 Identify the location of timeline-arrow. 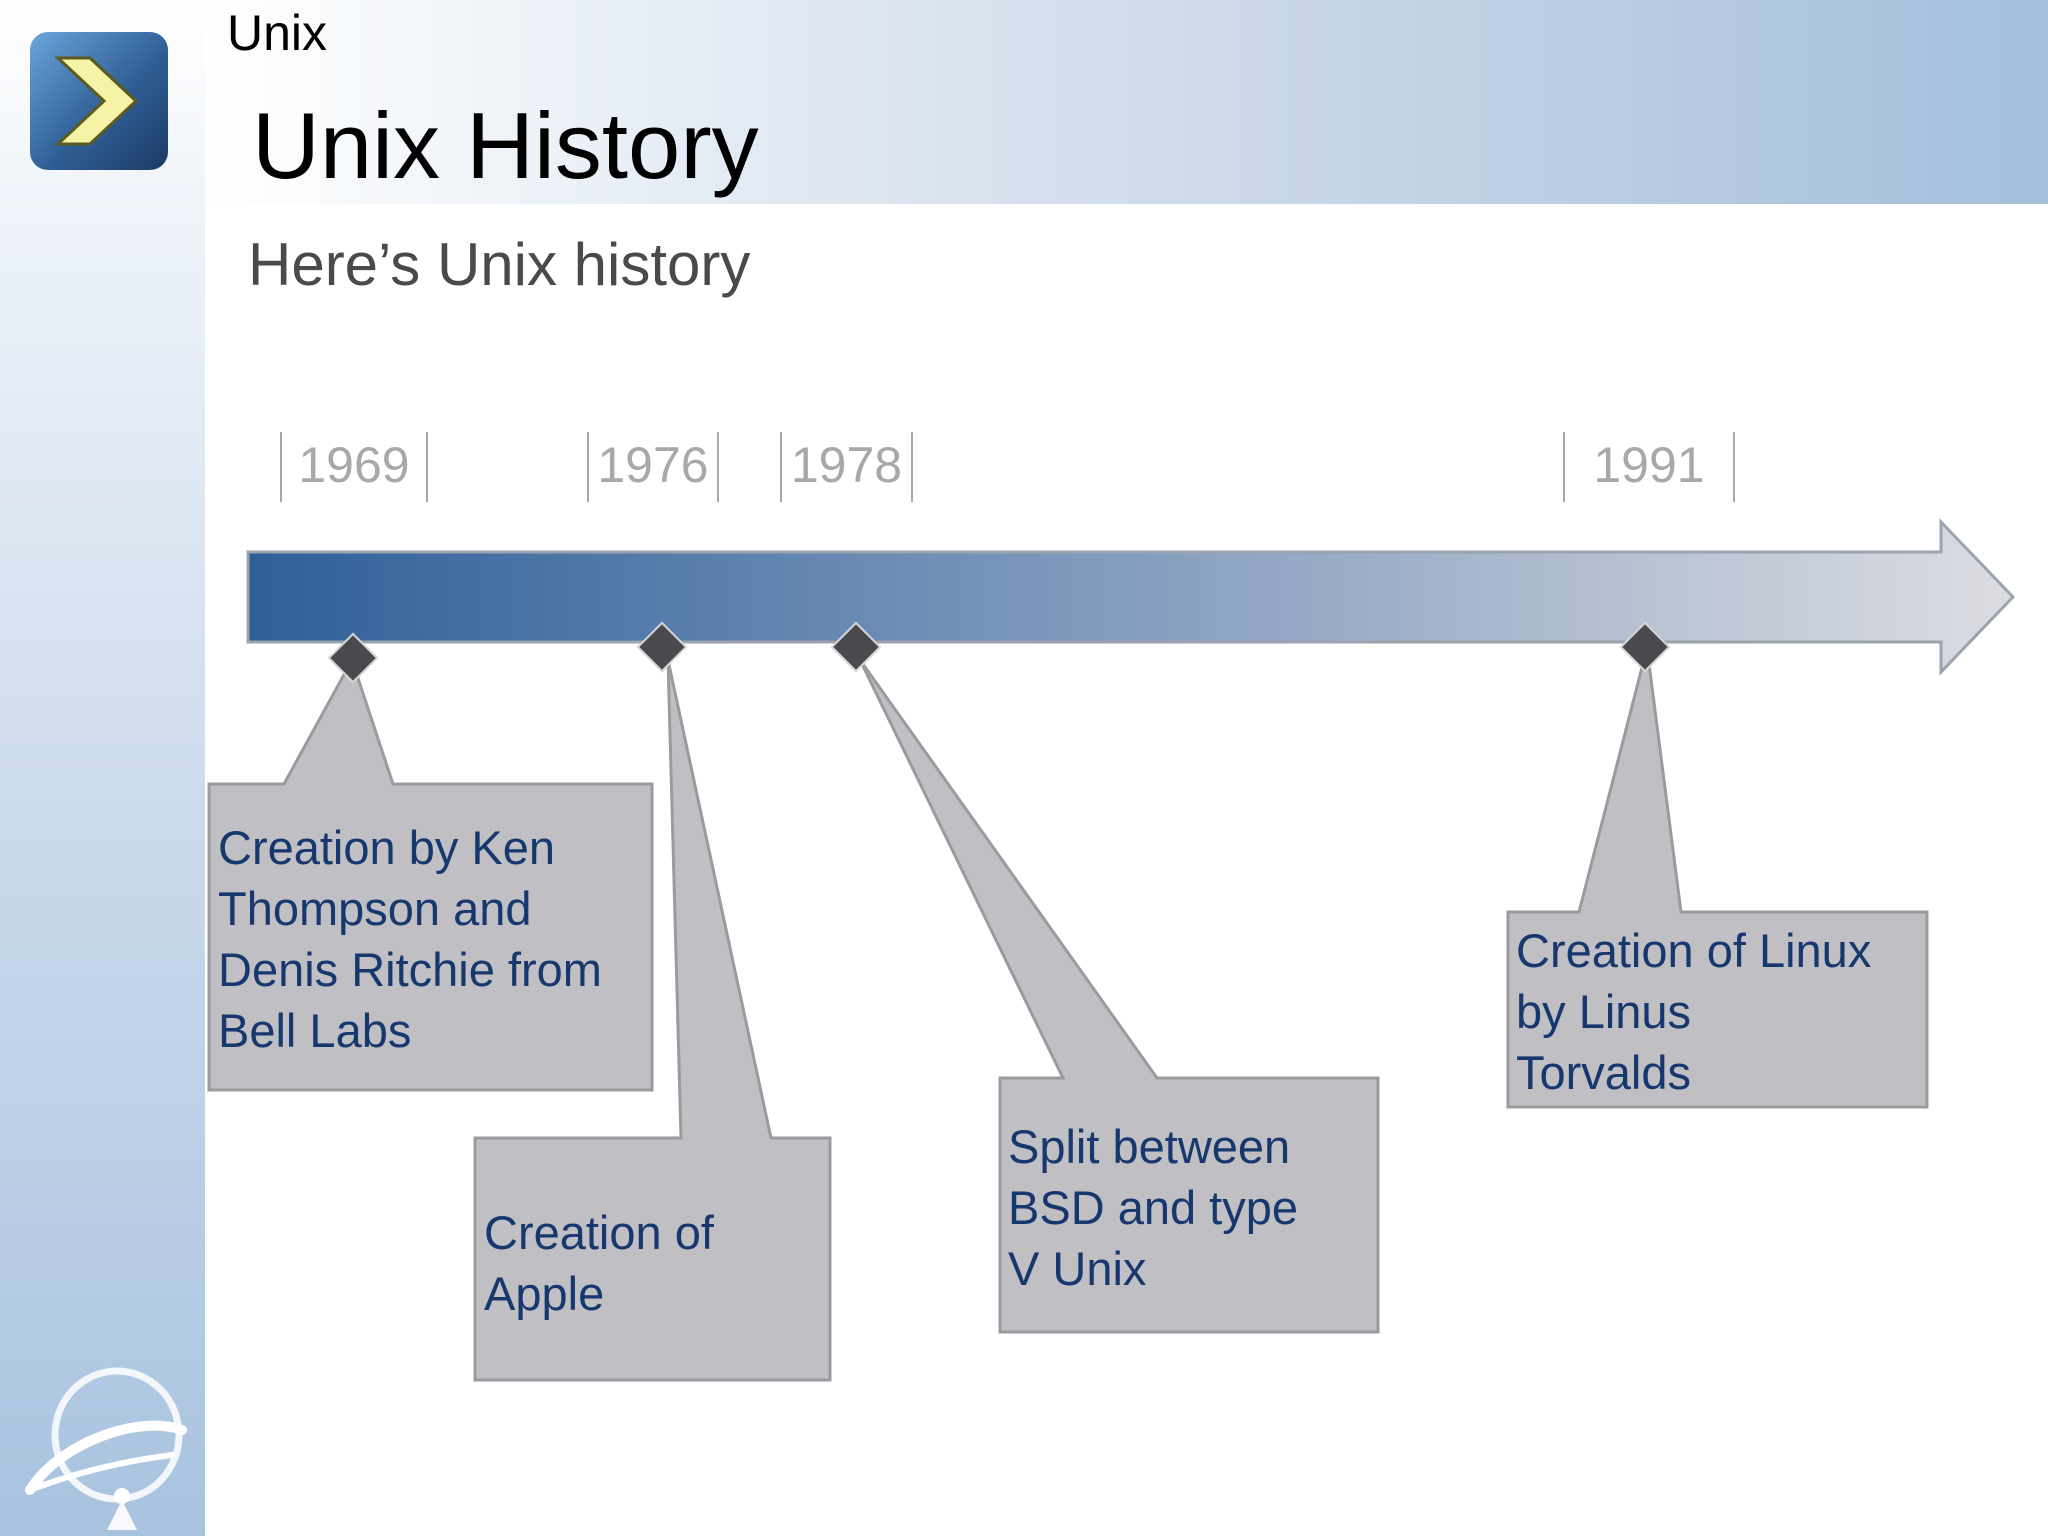
(1131, 597).